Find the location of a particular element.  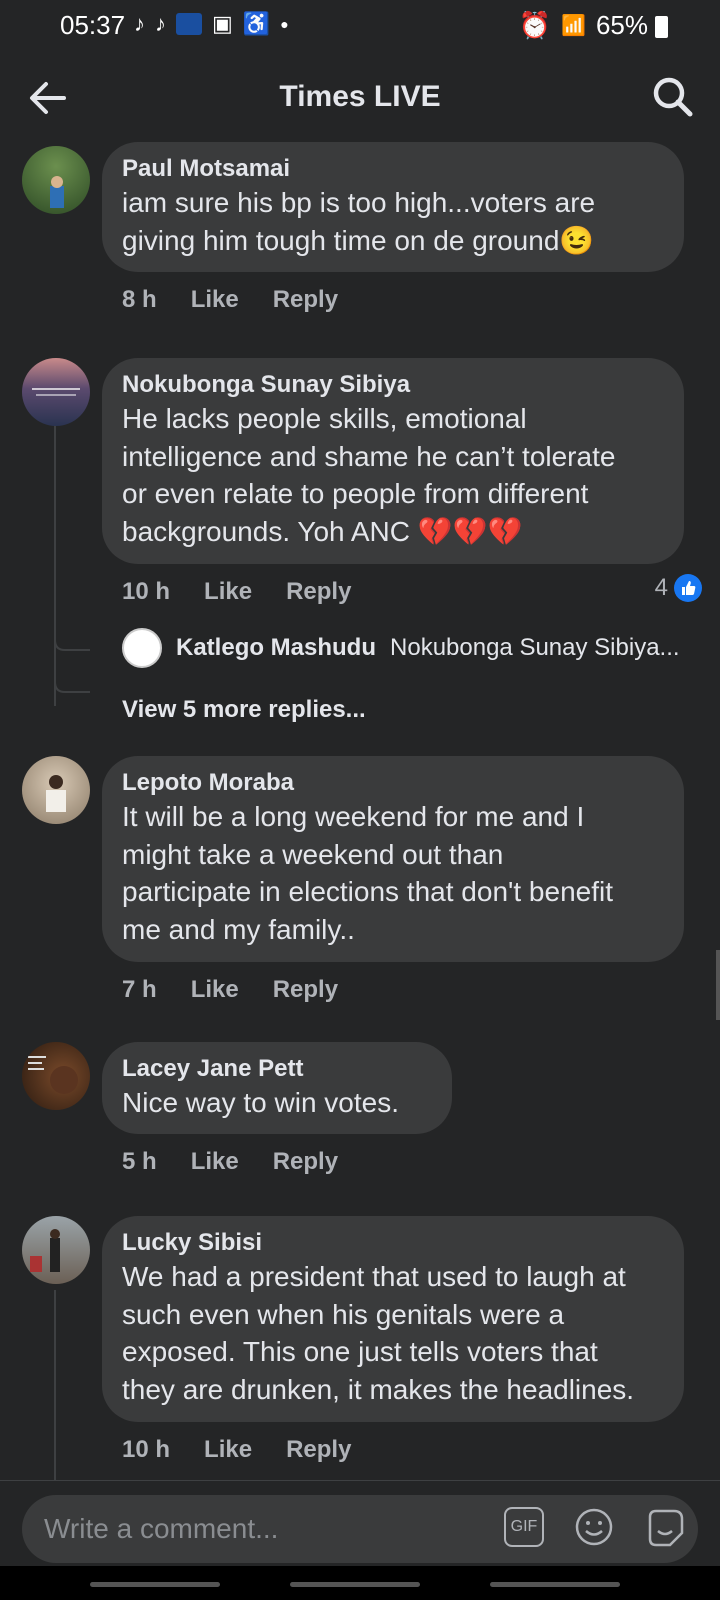

search-icon is located at coordinates (673, 97).